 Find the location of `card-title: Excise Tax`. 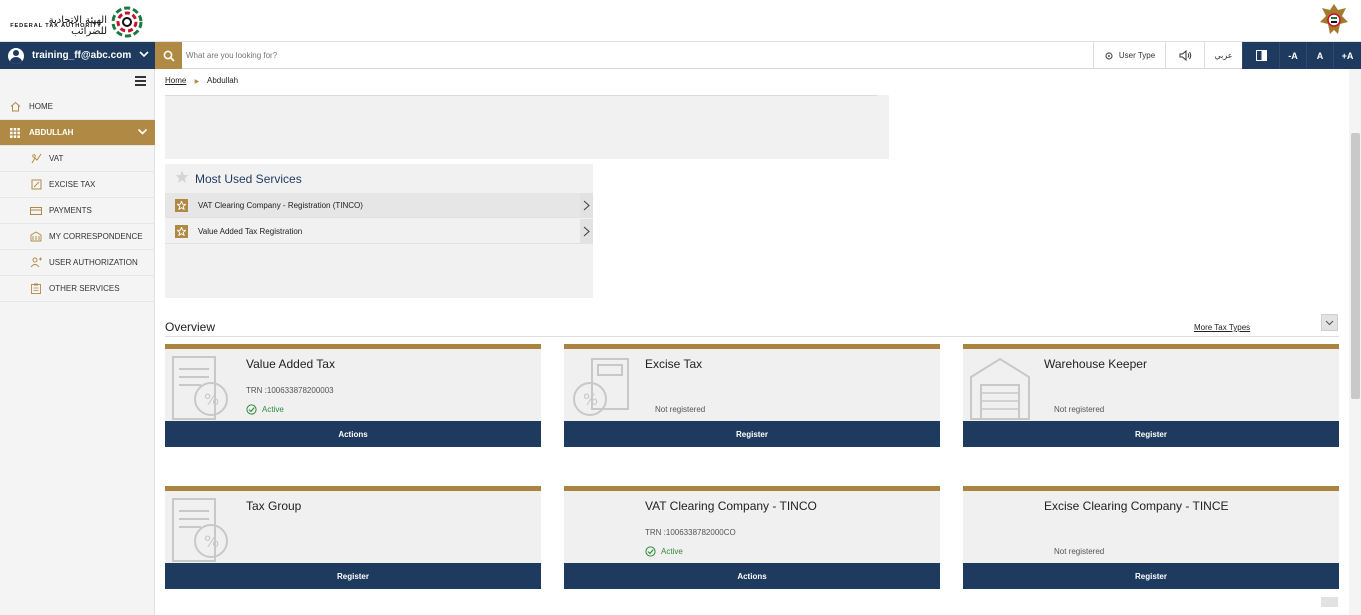

card-title: Excise Tax is located at coordinates (674, 364).